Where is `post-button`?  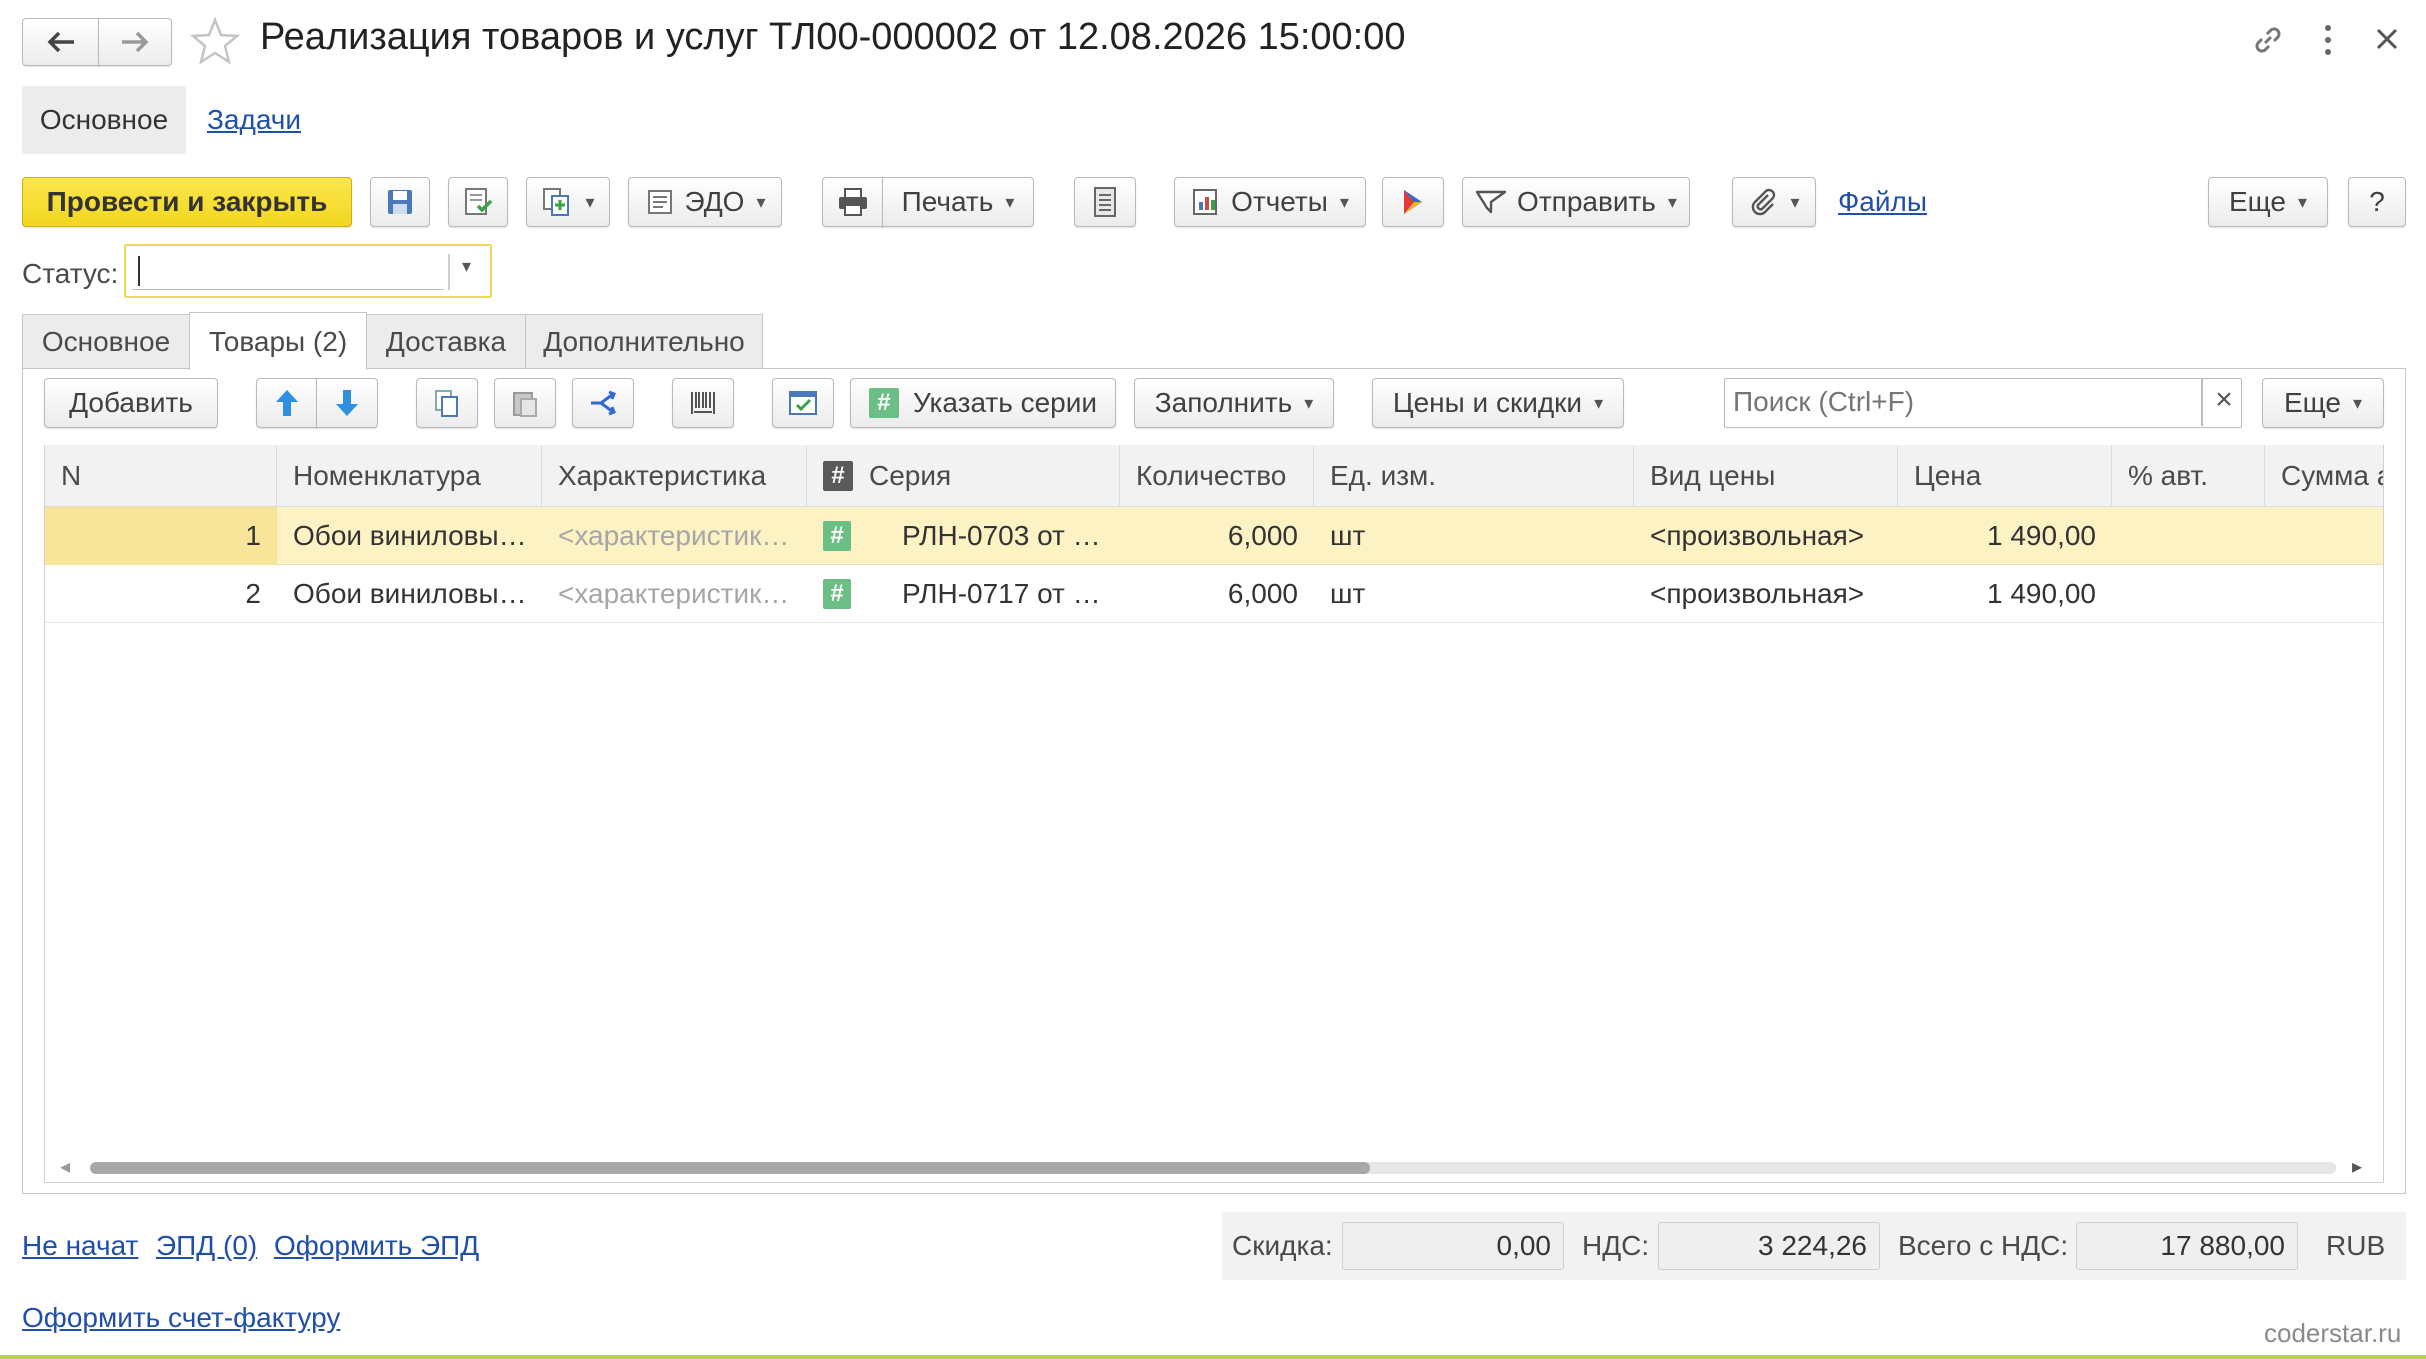
post-button is located at coordinates (478, 202).